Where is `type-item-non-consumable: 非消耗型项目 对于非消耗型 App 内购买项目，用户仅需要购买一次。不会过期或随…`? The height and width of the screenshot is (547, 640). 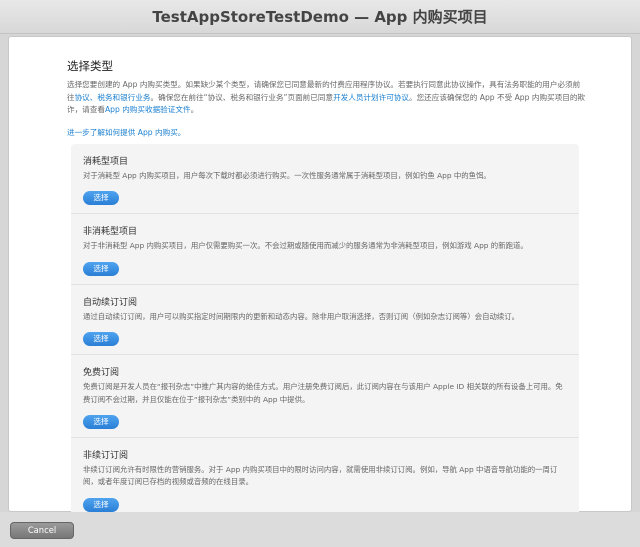
type-item-non-consumable: 非消耗型项目 对于非消耗型 App 内购买项目，用户仅需要购买一次。不会过期或随… is located at coordinates (325, 249).